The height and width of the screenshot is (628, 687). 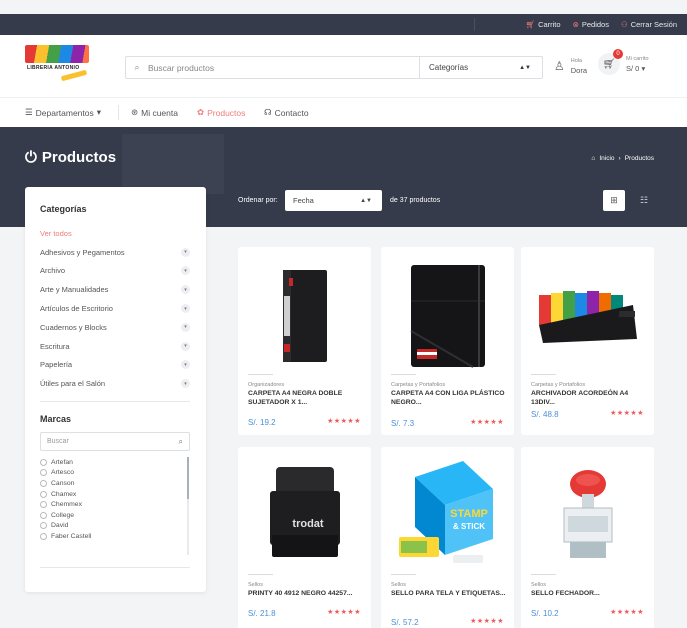 I want to click on brand-checkbox: Chamex, so click(x=115, y=494).